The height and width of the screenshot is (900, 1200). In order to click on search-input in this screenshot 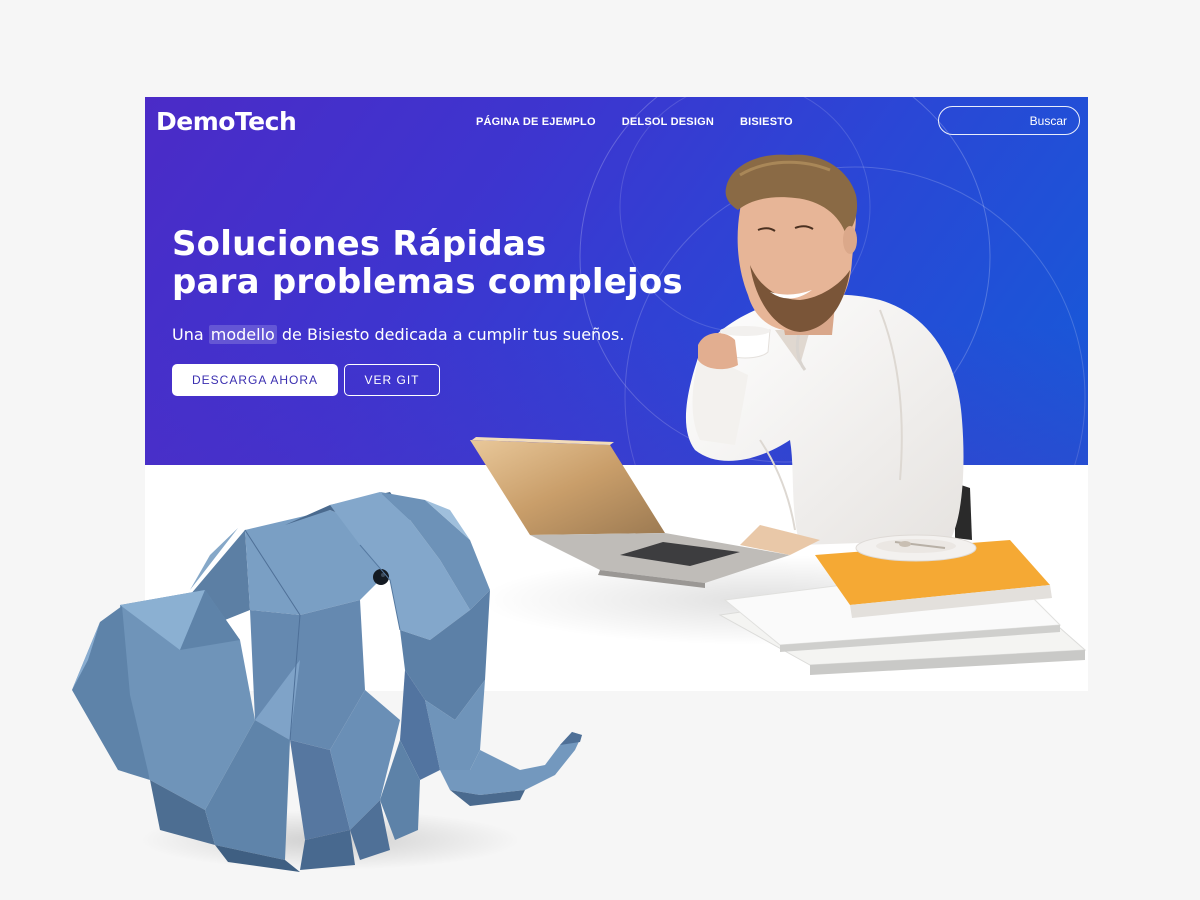, I will do `click(986, 121)`.